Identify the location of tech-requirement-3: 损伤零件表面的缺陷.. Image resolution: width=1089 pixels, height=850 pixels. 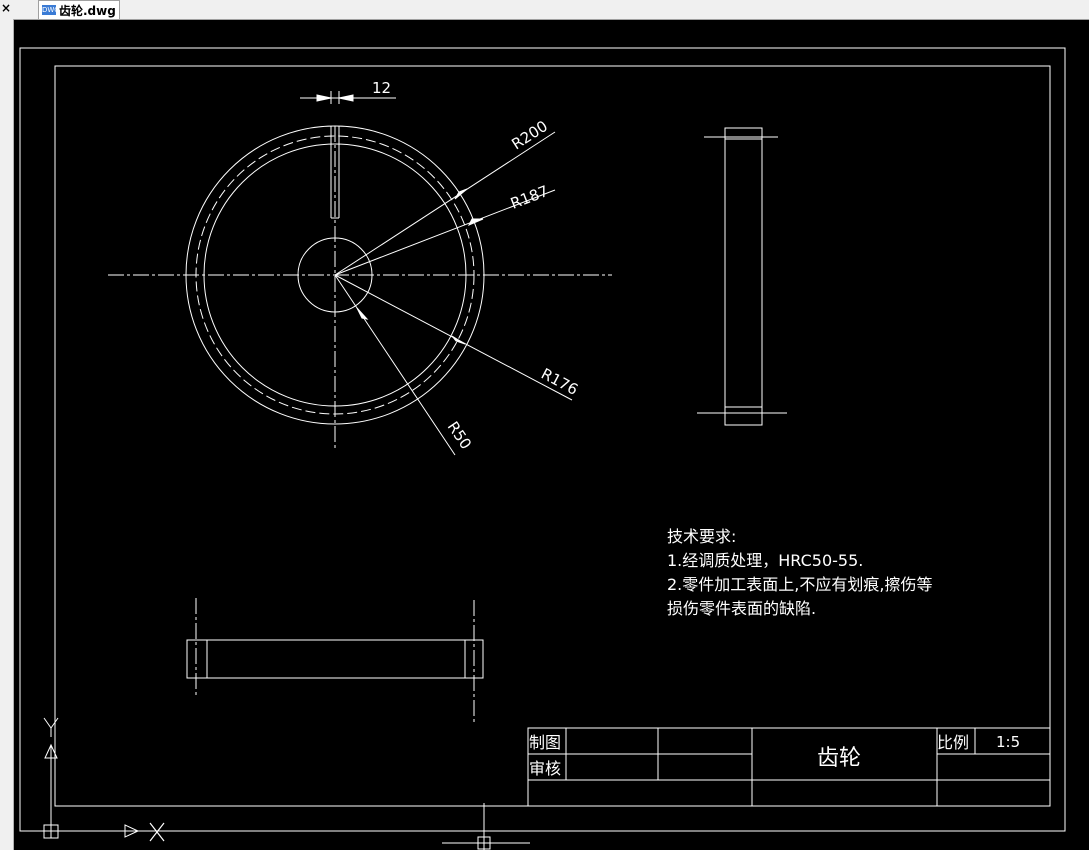
(741, 608).